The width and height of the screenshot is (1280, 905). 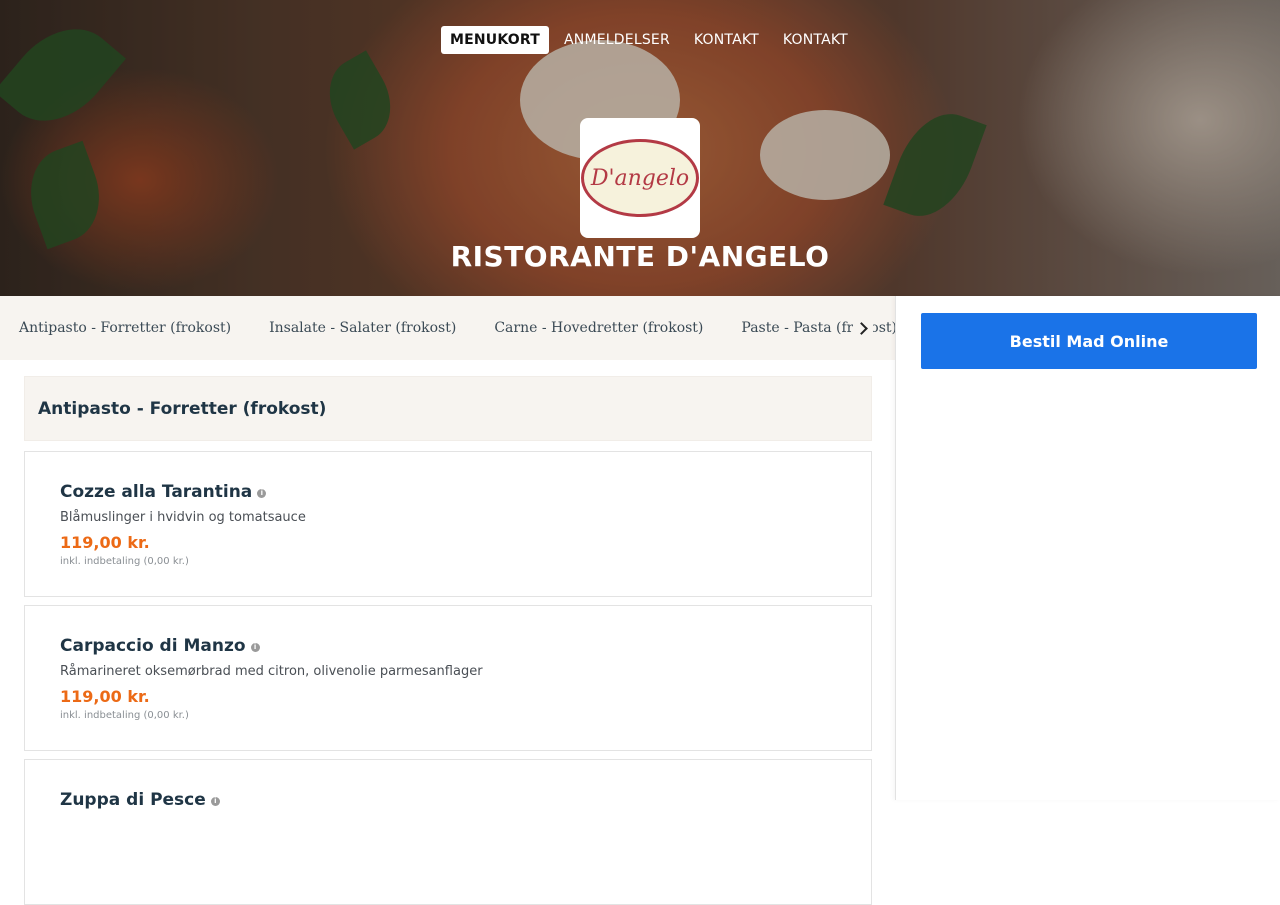 What do you see at coordinates (863, 328) in the screenshot?
I see `chevron-right-icon` at bounding box center [863, 328].